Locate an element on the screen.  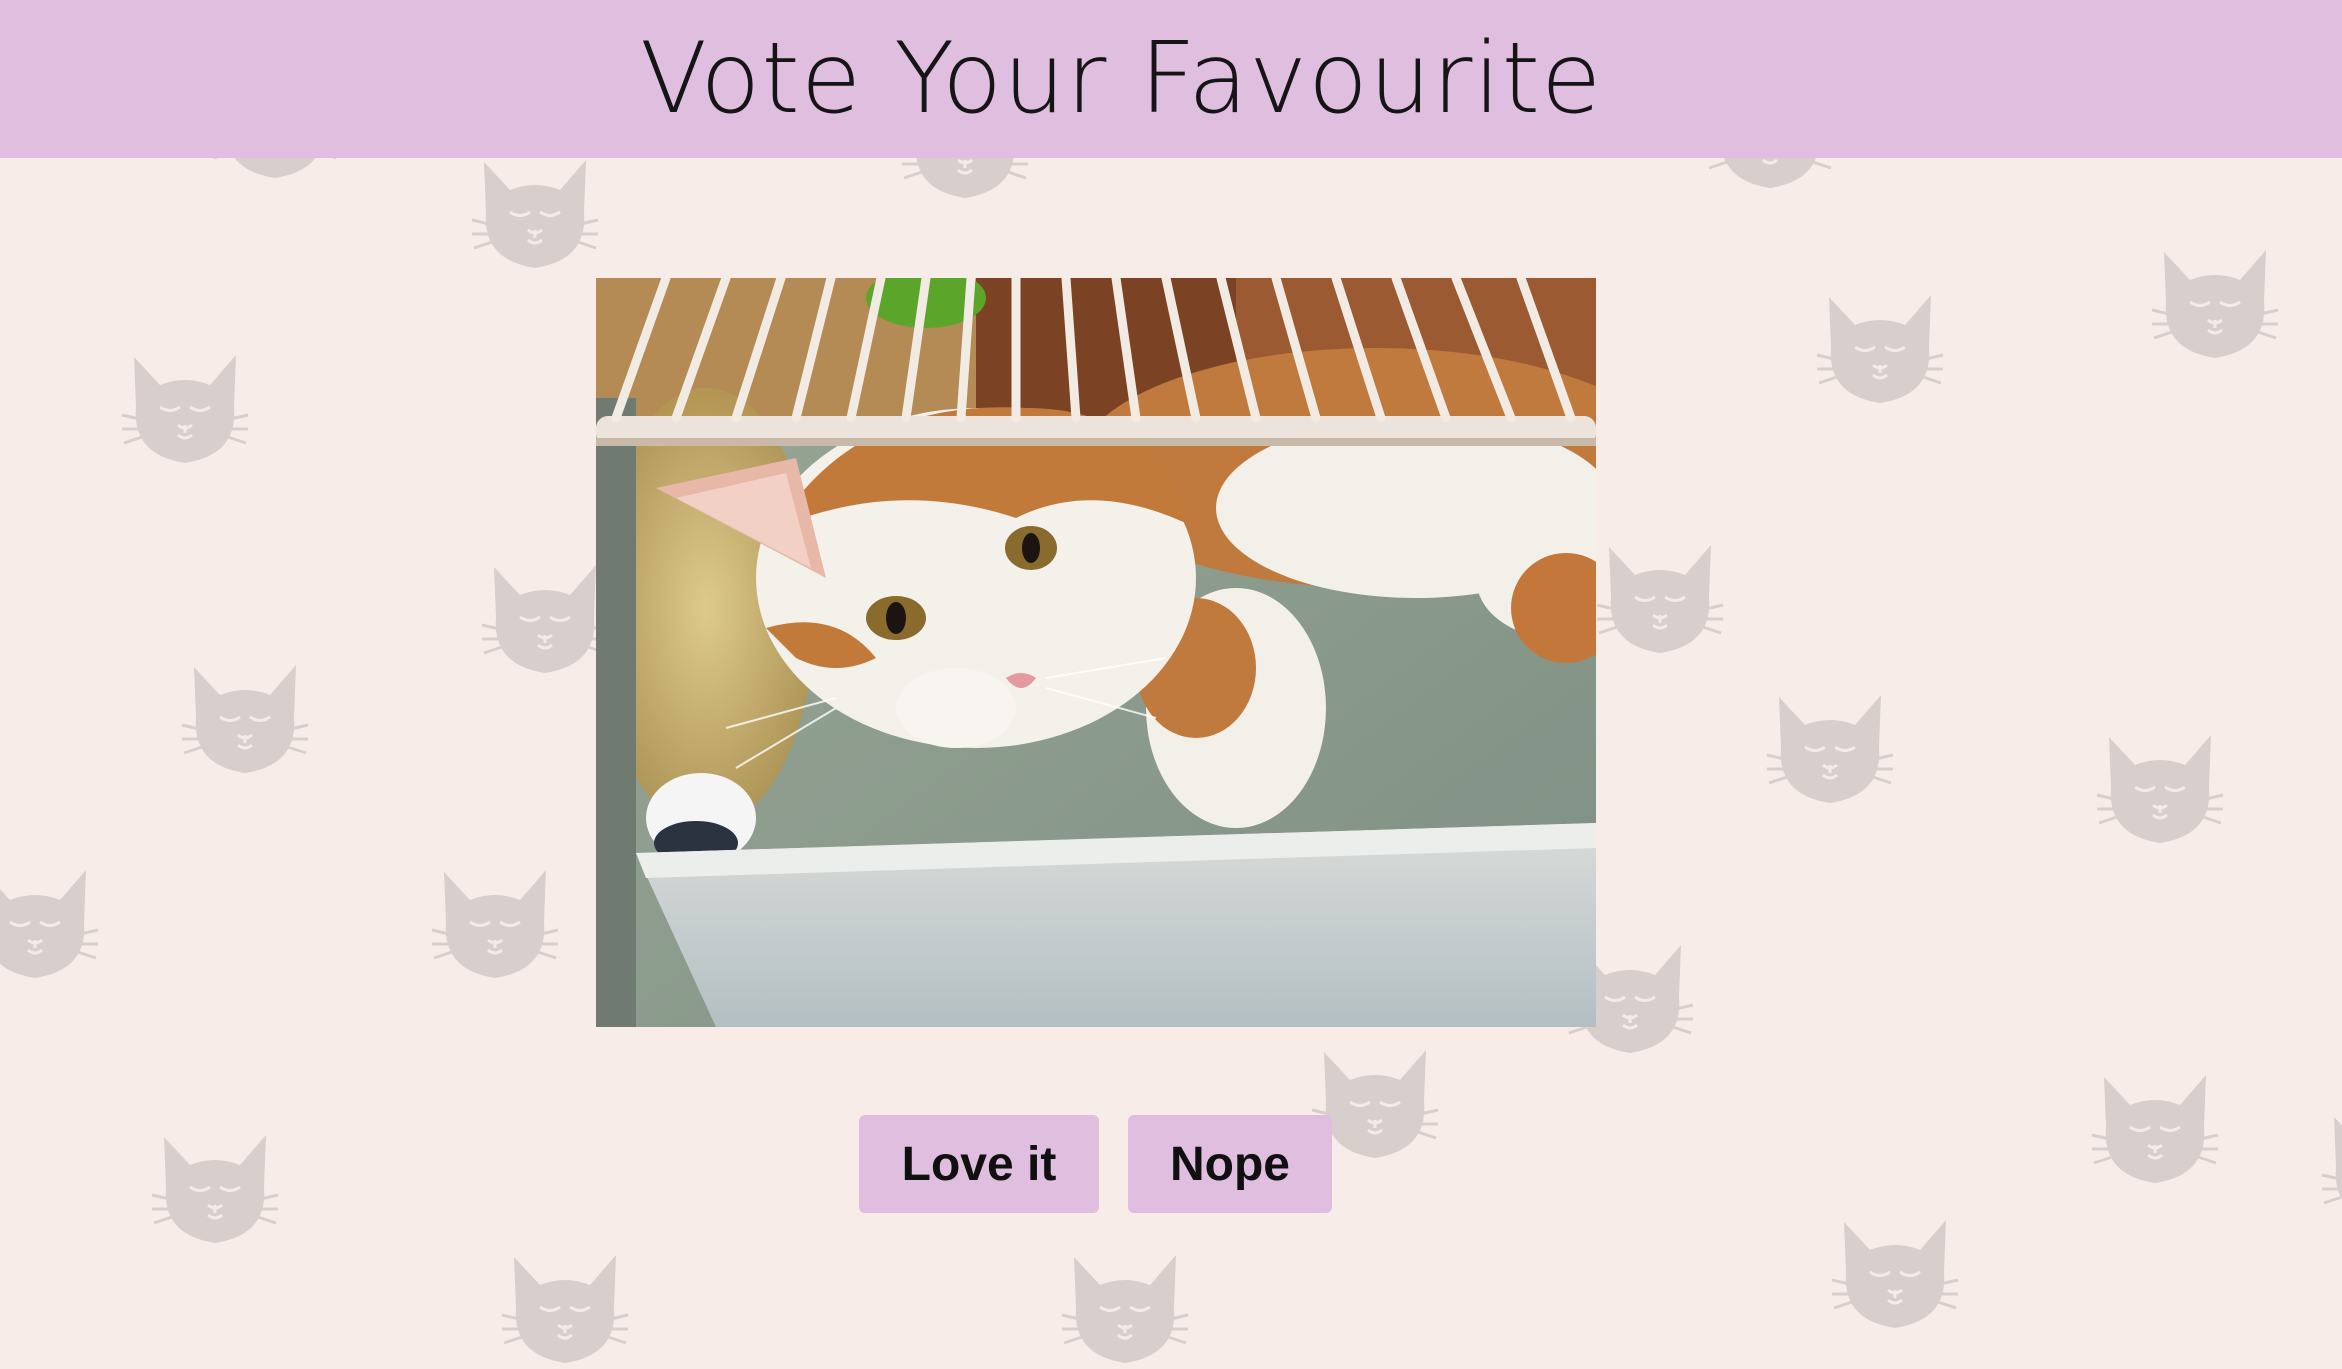
page-title: Vote Your Favourite is located at coordinates (1121, 79).